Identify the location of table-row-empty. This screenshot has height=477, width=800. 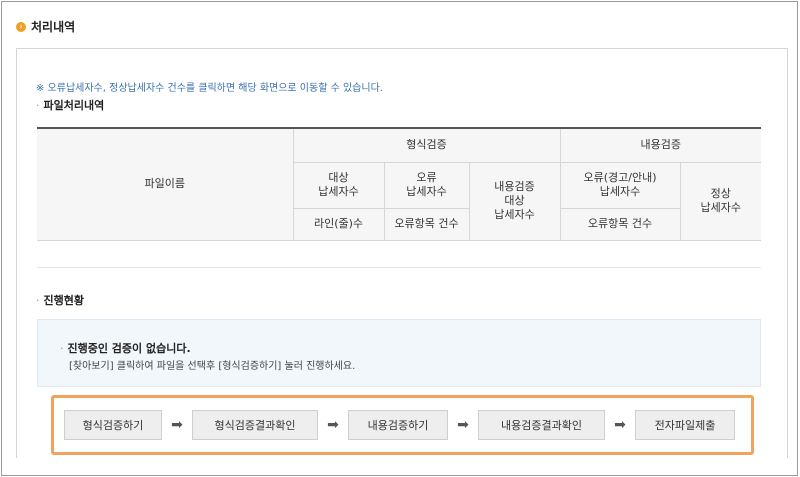
(399, 254).